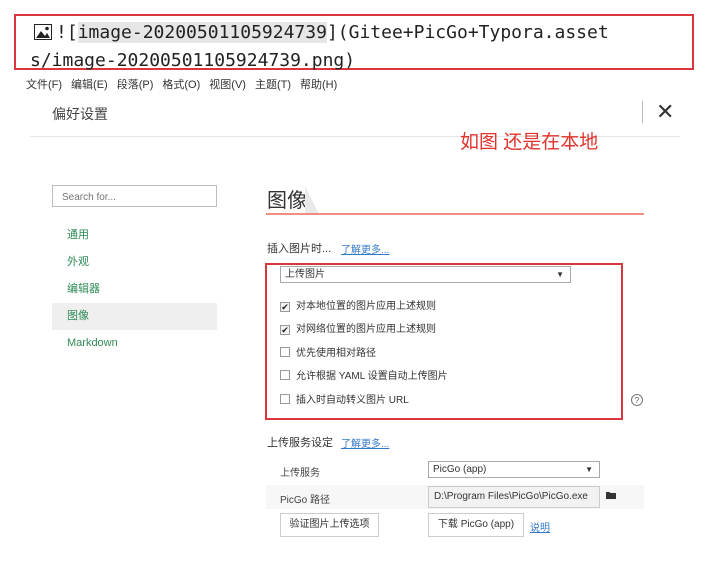 This screenshot has width=710, height=587. What do you see at coordinates (300, 443) in the screenshot?
I see `upload-label: 上传服务设定` at bounding box center [300, 443].